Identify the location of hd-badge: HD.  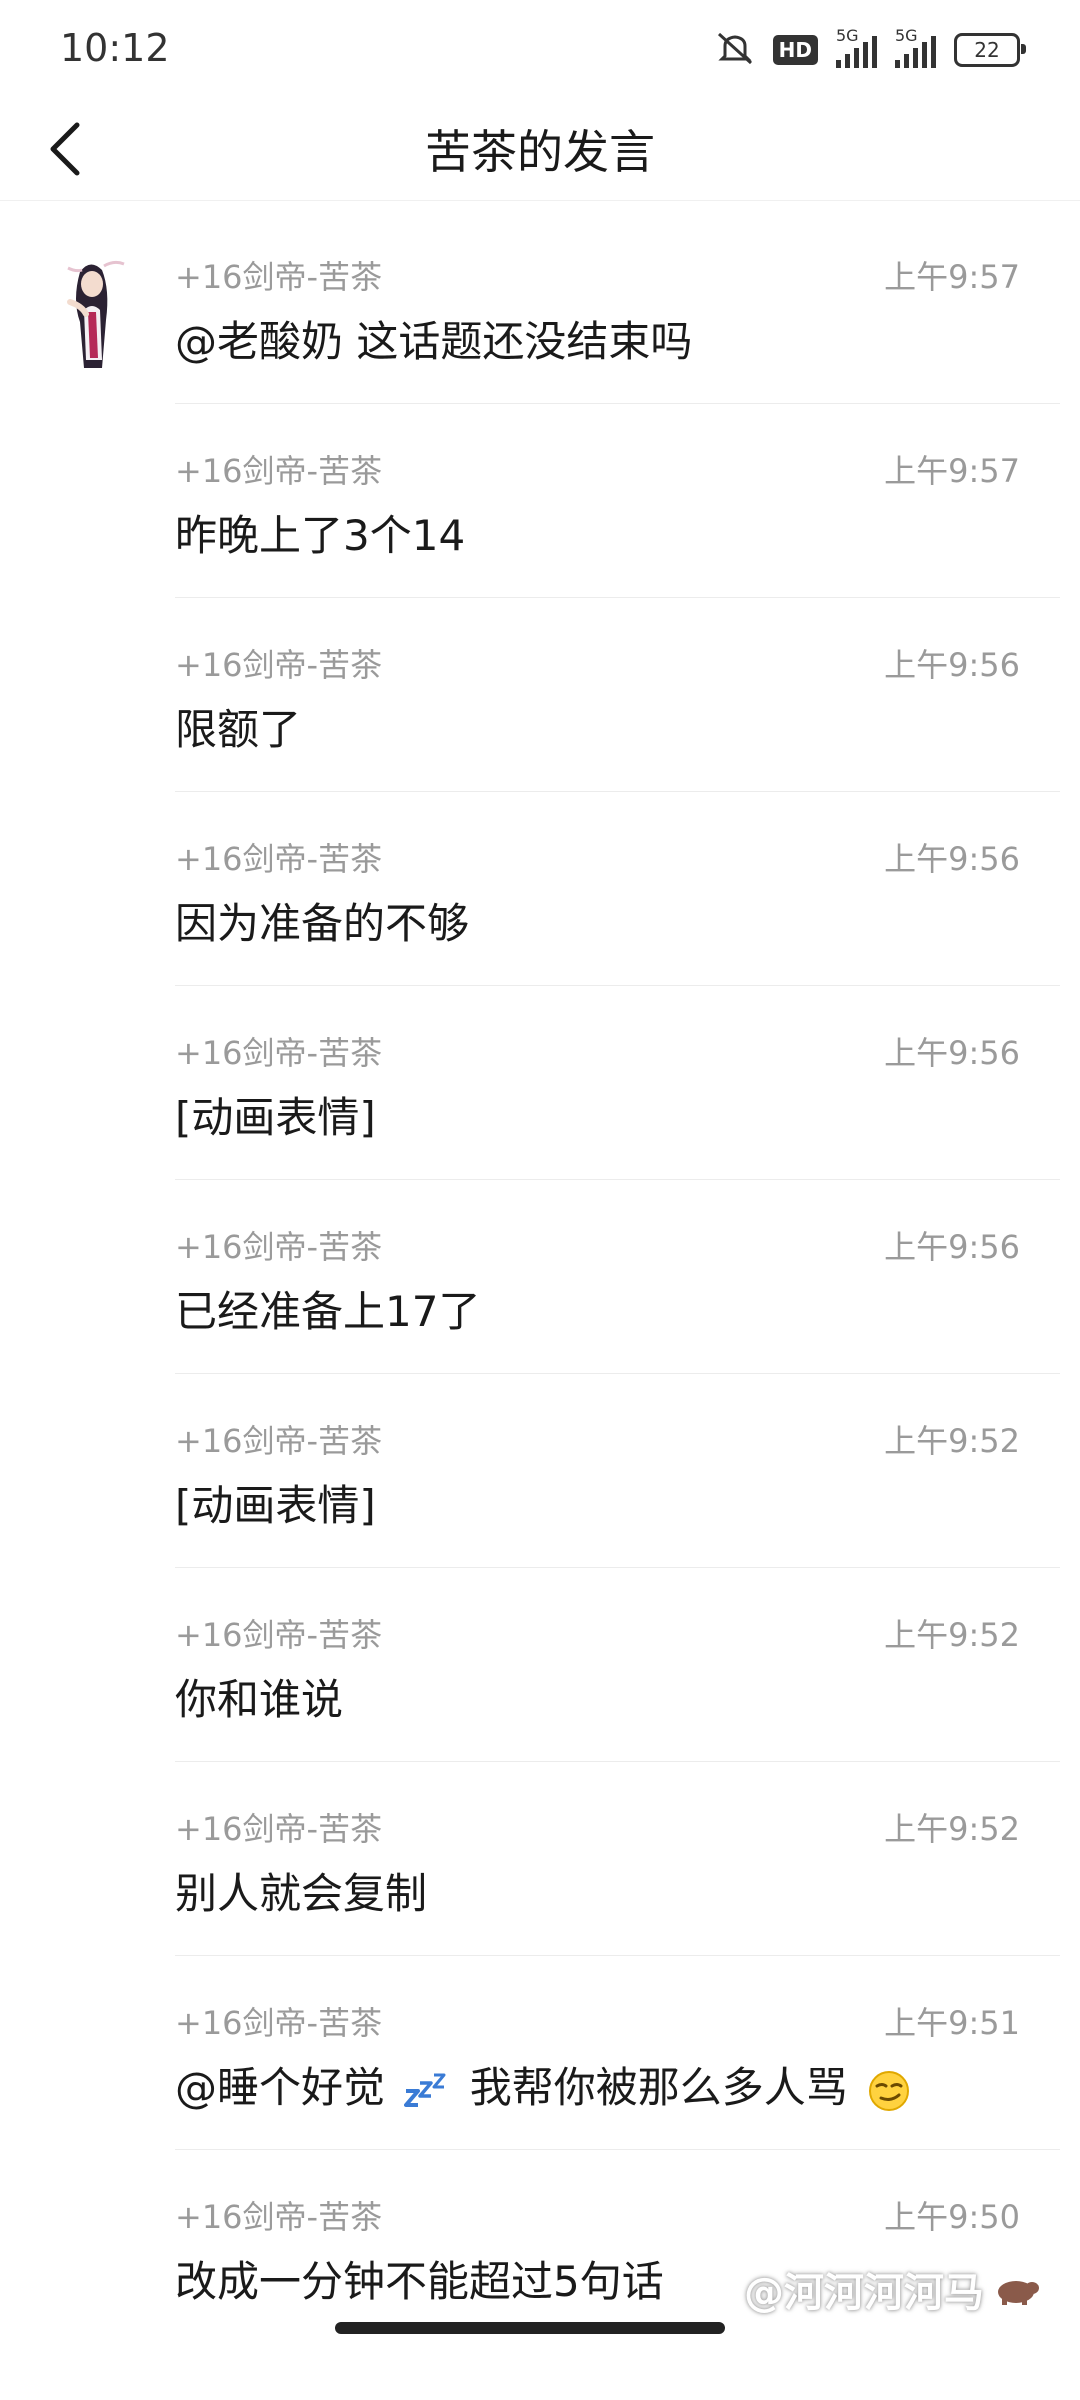
(795, 50).